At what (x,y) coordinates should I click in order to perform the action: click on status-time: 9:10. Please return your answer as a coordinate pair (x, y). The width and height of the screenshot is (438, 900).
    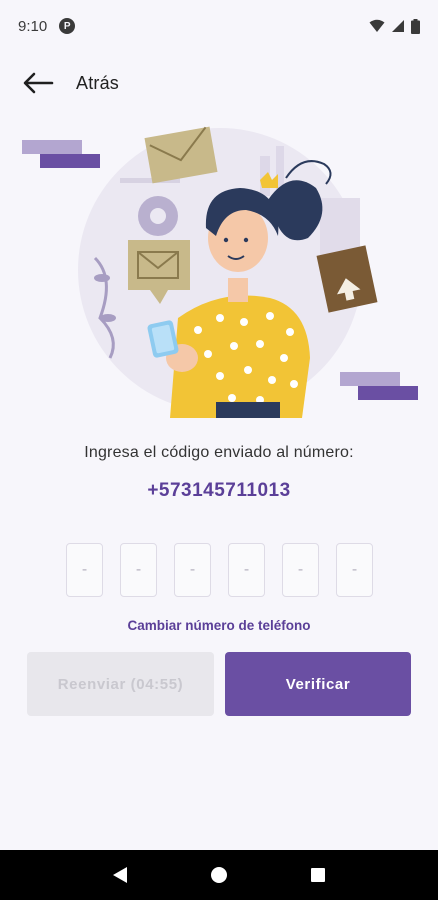
    Looking at the image, I should click on (33, 26).